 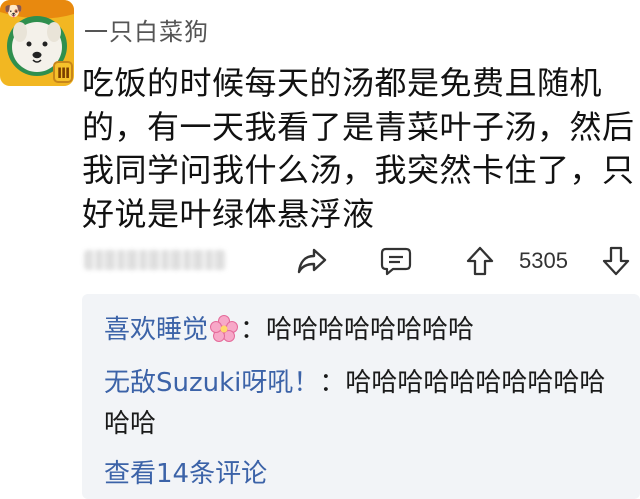 What do you see at coordinates (543, 260) in the screenshot?
I see `vote-count: 5305` at bounding box center [543, 260].